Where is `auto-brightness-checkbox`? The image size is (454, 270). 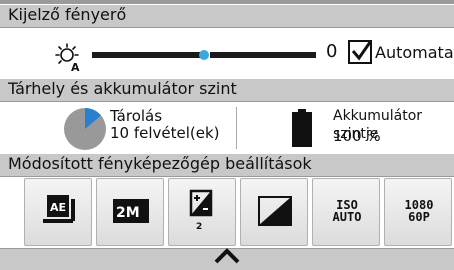
auto-brightness-checkbox is located at coordinates (360, 52).